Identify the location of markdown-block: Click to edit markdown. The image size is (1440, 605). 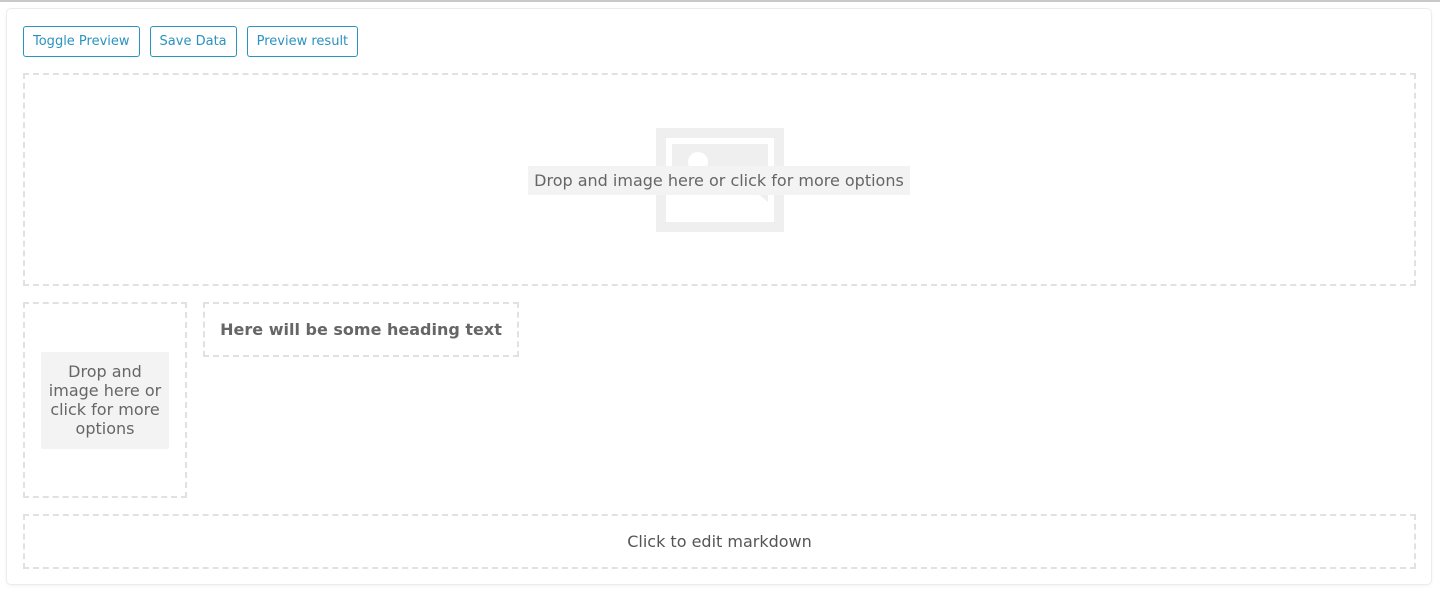
(719, 541).